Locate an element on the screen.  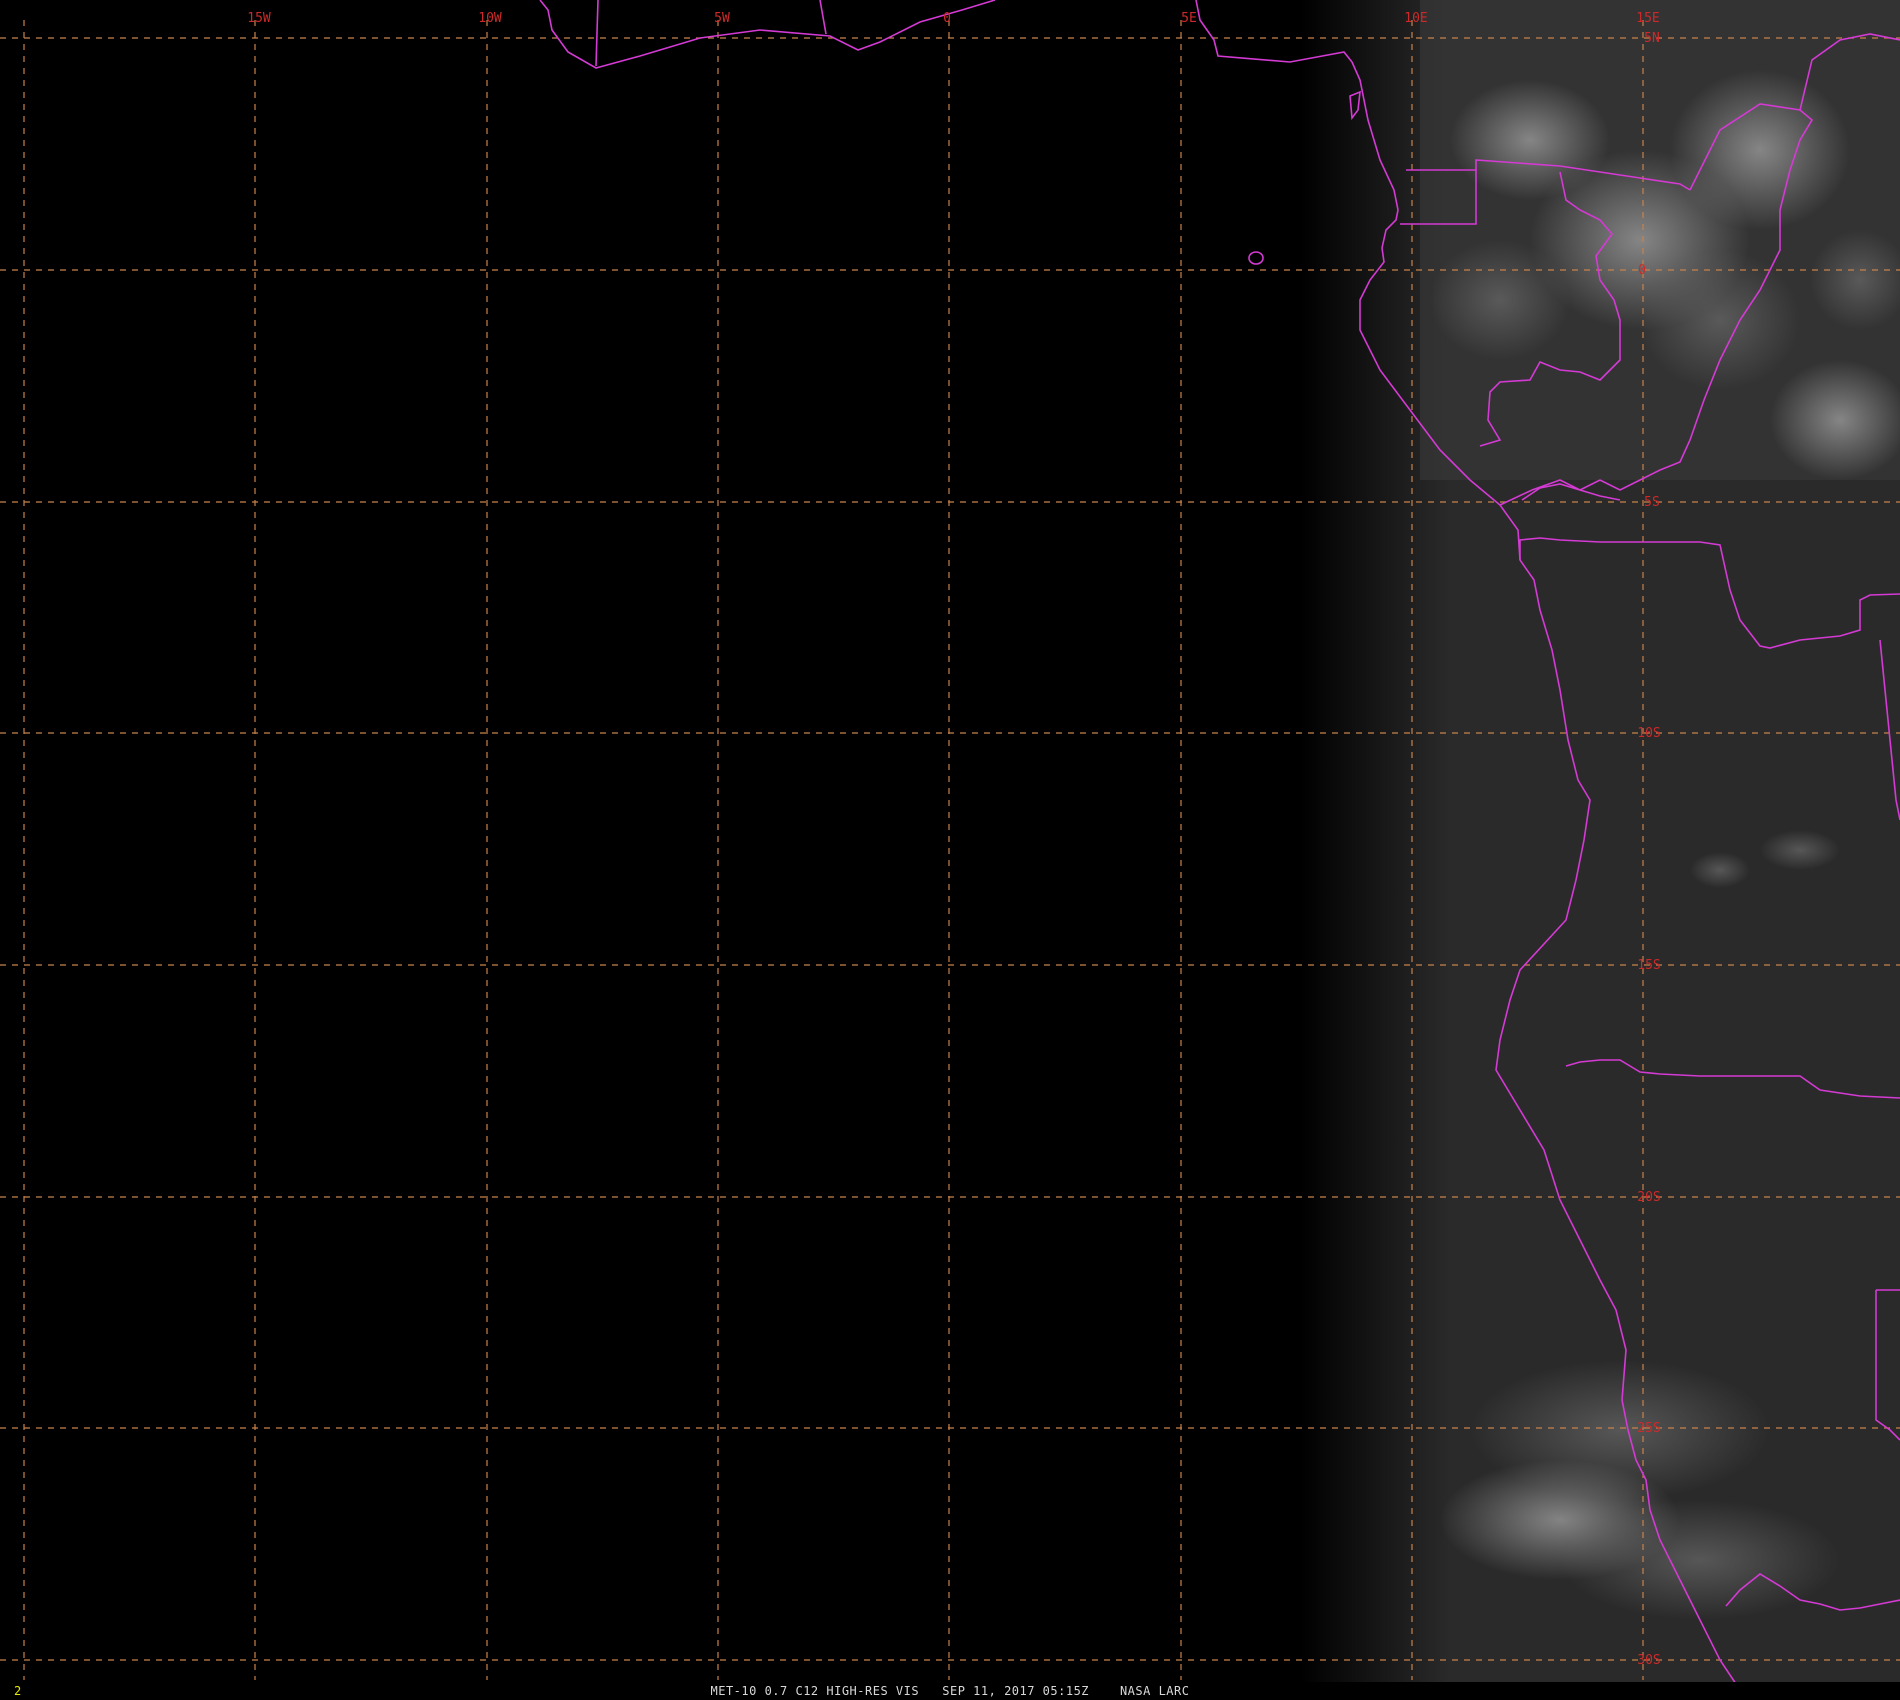
latitude-label: 0 is located at coordinates (1642, 270).